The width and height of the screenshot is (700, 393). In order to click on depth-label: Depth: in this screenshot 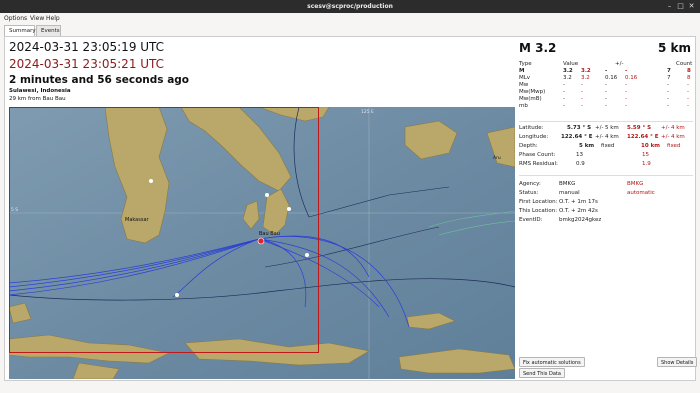, I will do `click(528, 146)`.